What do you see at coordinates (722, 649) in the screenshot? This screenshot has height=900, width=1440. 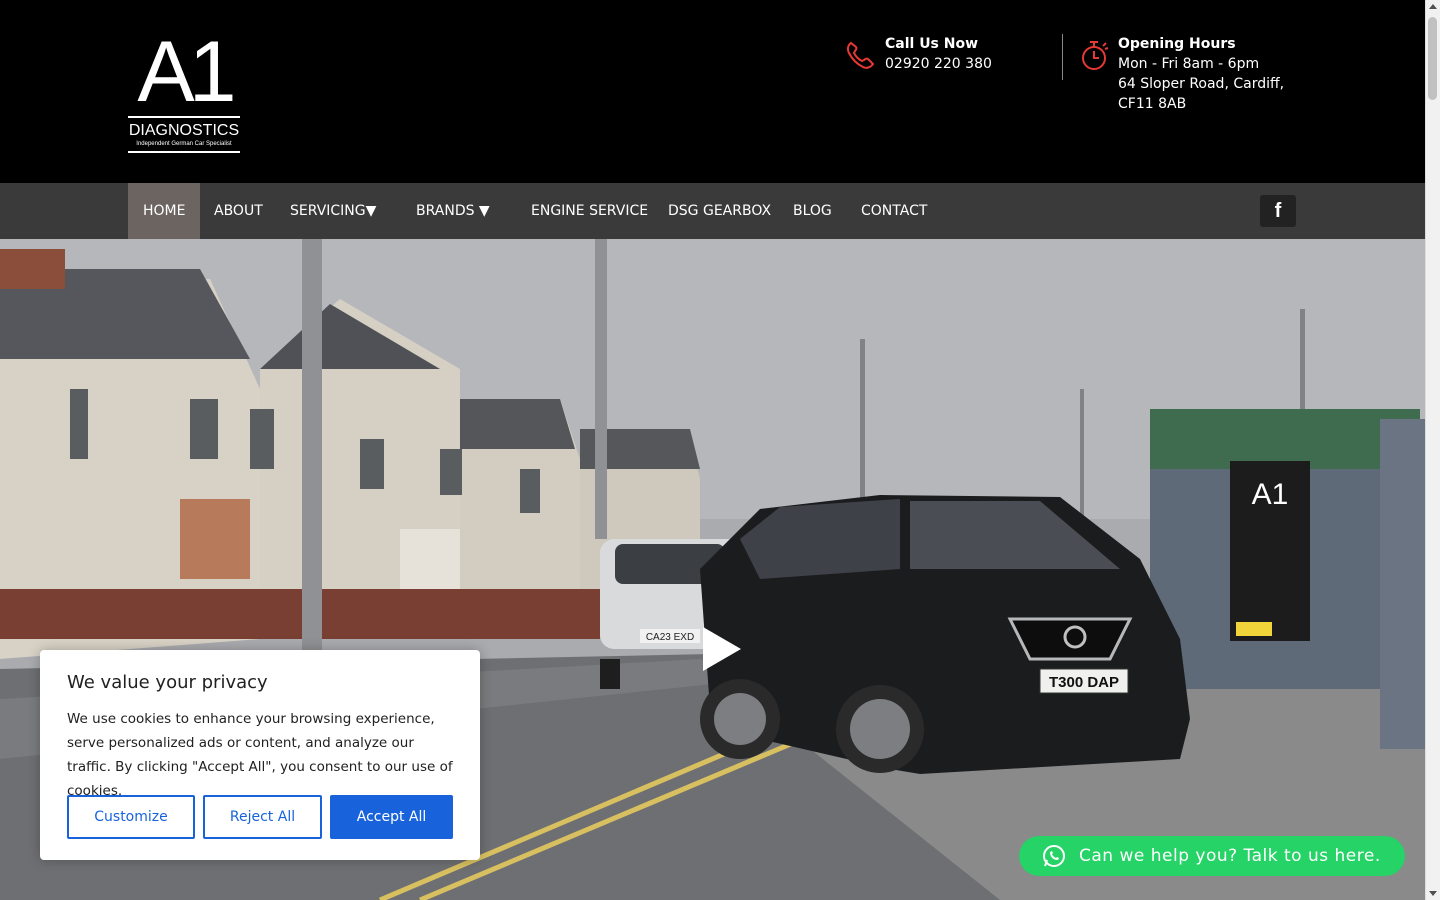 I see `play-icon` at bounding box center [722, 649].